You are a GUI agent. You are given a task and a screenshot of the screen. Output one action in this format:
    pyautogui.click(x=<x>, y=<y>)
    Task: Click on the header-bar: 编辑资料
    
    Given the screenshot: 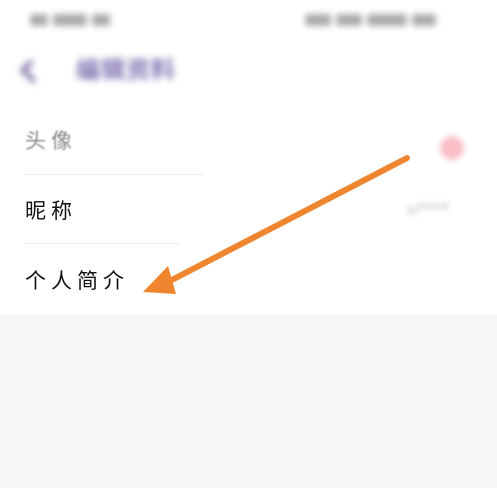 What is the action you would take?
    pyautogui.click(x=113, y=70)
    